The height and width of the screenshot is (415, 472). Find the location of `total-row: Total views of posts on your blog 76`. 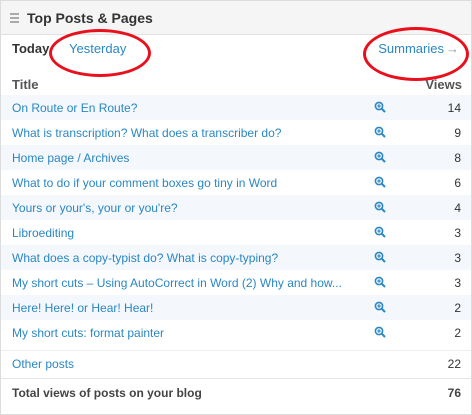

total-row: Total views of posts on your blog 76 is located at coordinates (236, 393).